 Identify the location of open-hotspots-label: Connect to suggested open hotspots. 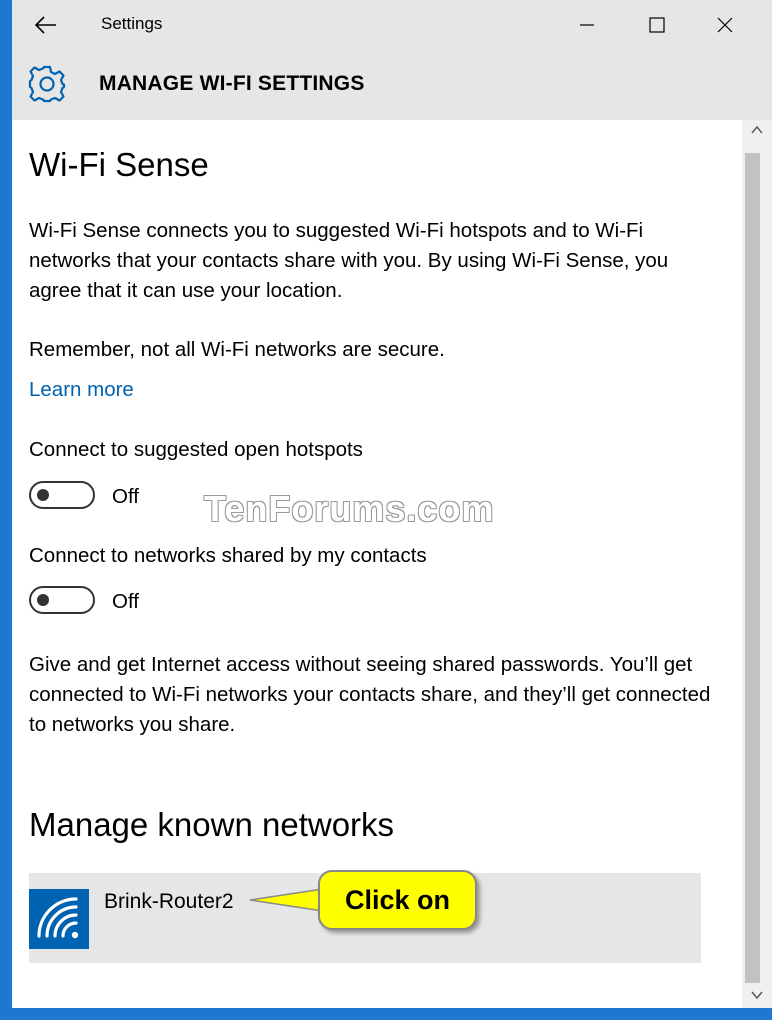
(196, 449).